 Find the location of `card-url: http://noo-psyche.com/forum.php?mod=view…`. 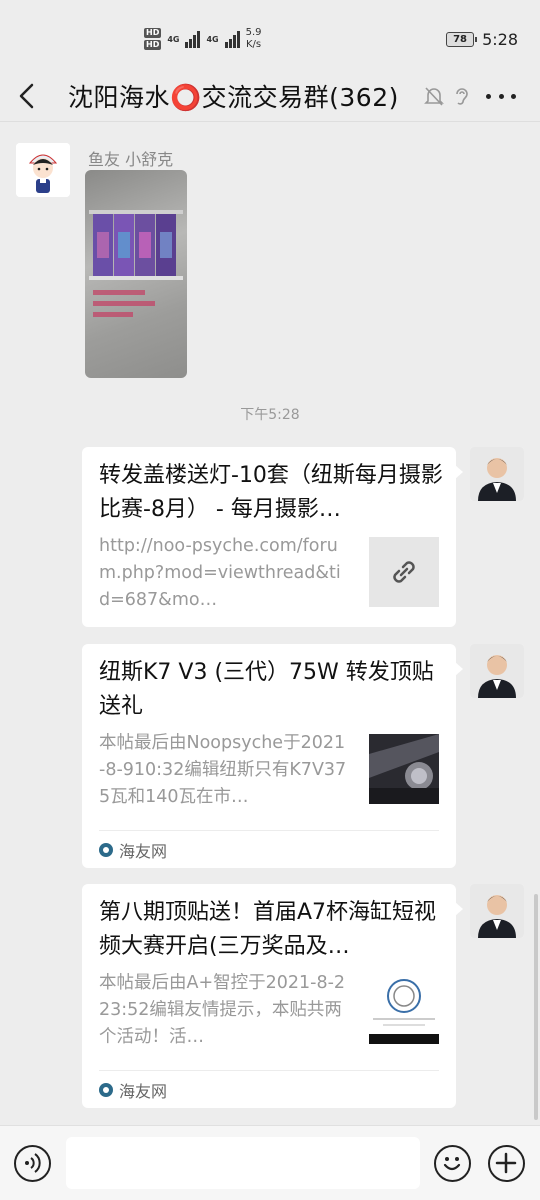

card-url: http://noo-psyche.com/forum.php?mod=view… is located at coordinates (220, 573).